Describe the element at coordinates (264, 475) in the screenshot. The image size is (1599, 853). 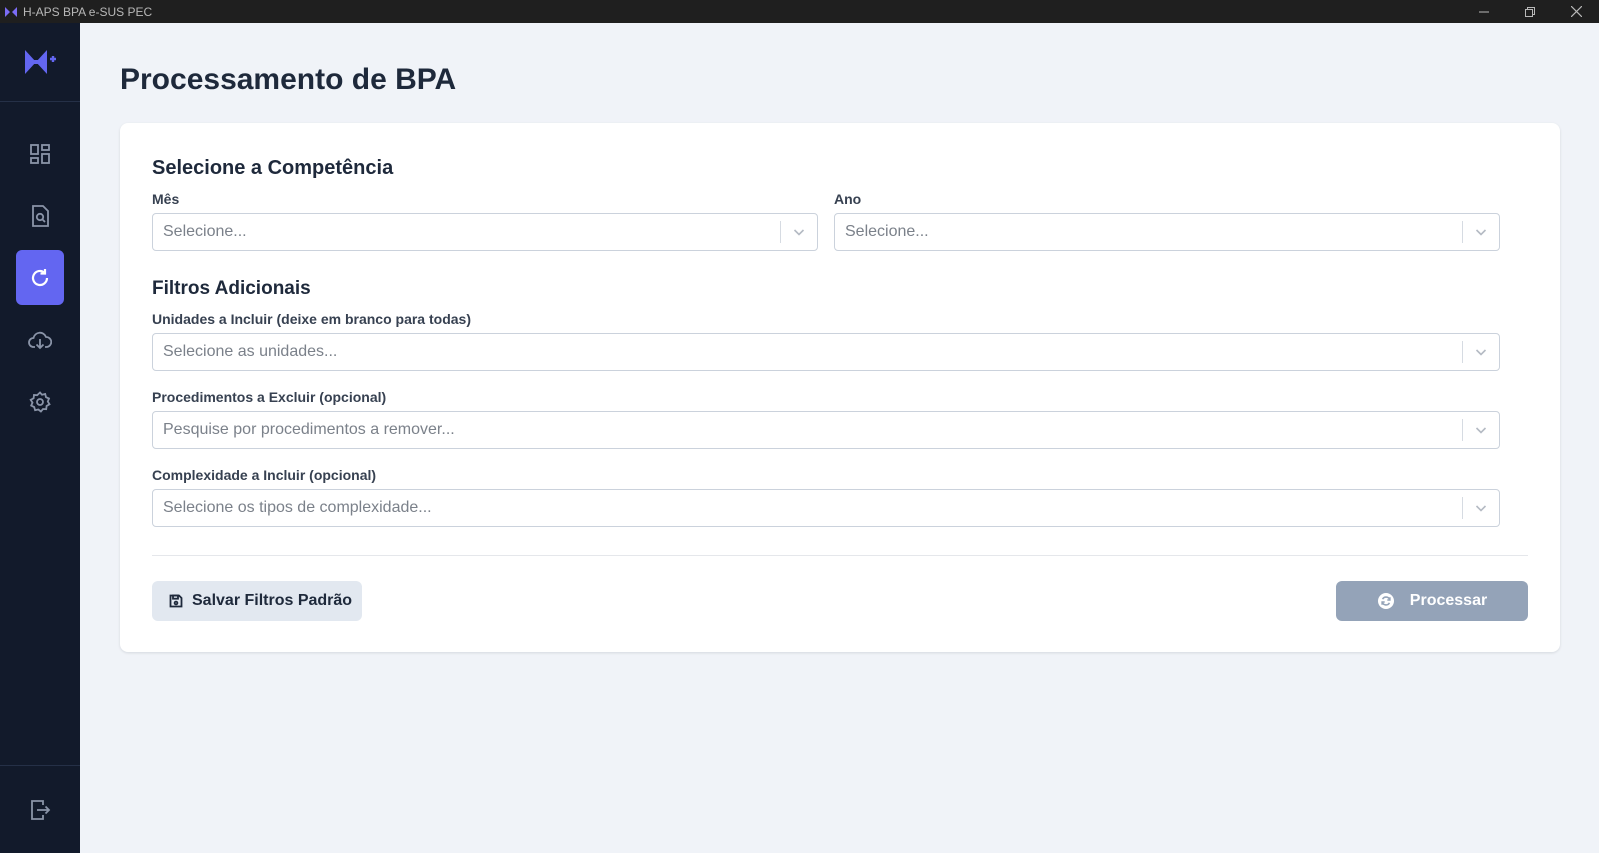
I see `complexidade-label: Complexidade a Incluir (opcional)` at that location.